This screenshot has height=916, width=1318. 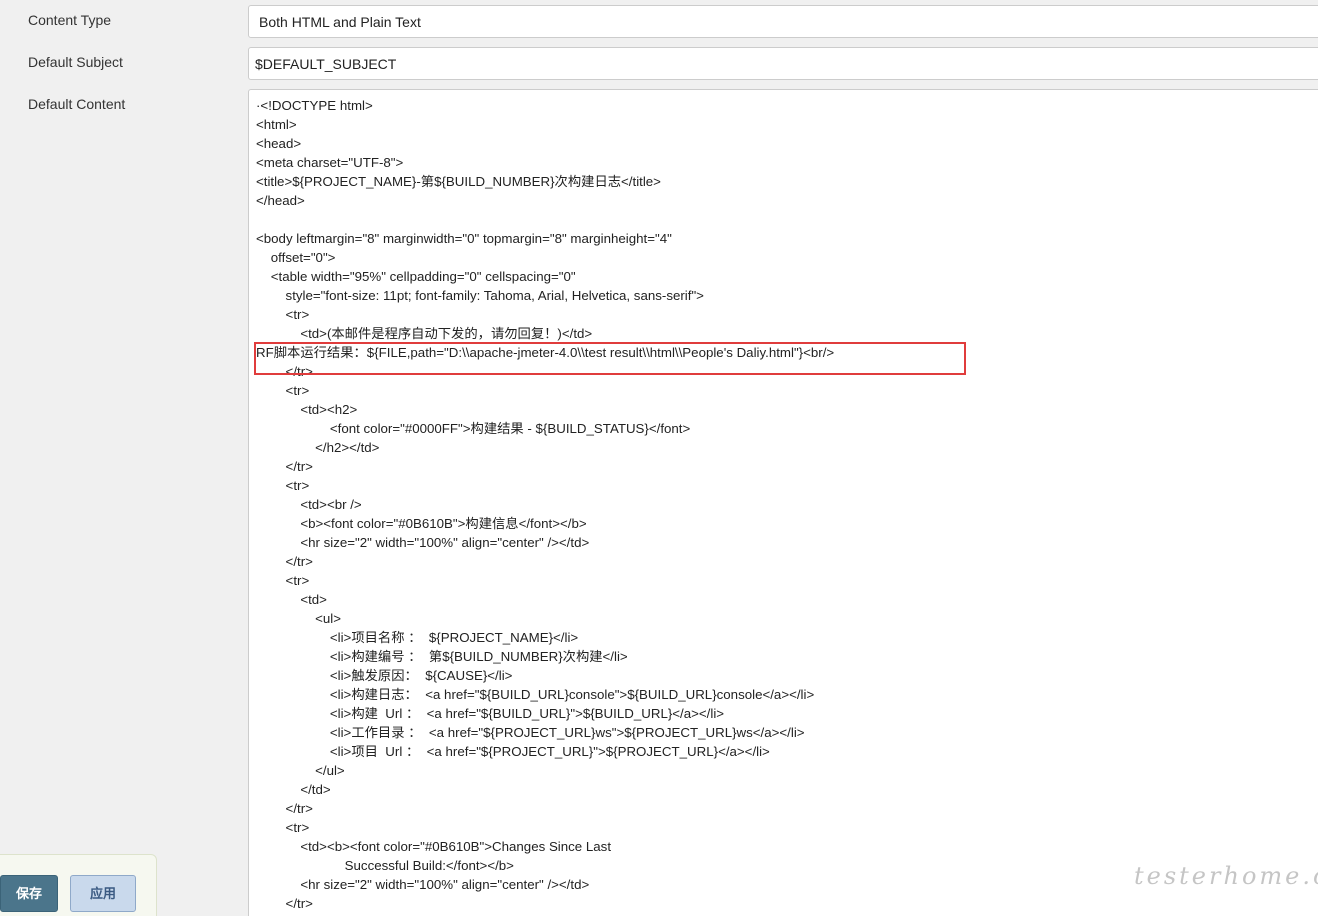 What do you see at coordinates (291, 599) in the screenshot?
I see `code-line: <td>` at bounding box center [291, 599].